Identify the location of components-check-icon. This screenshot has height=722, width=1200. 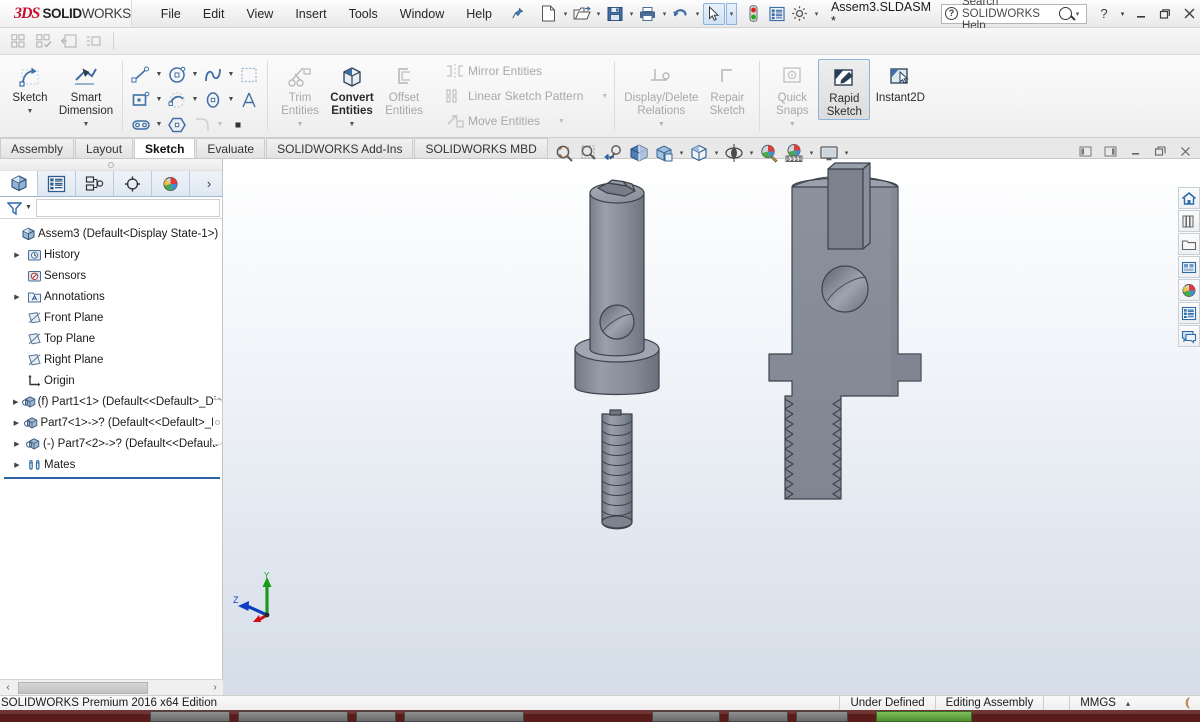
(44, 41).